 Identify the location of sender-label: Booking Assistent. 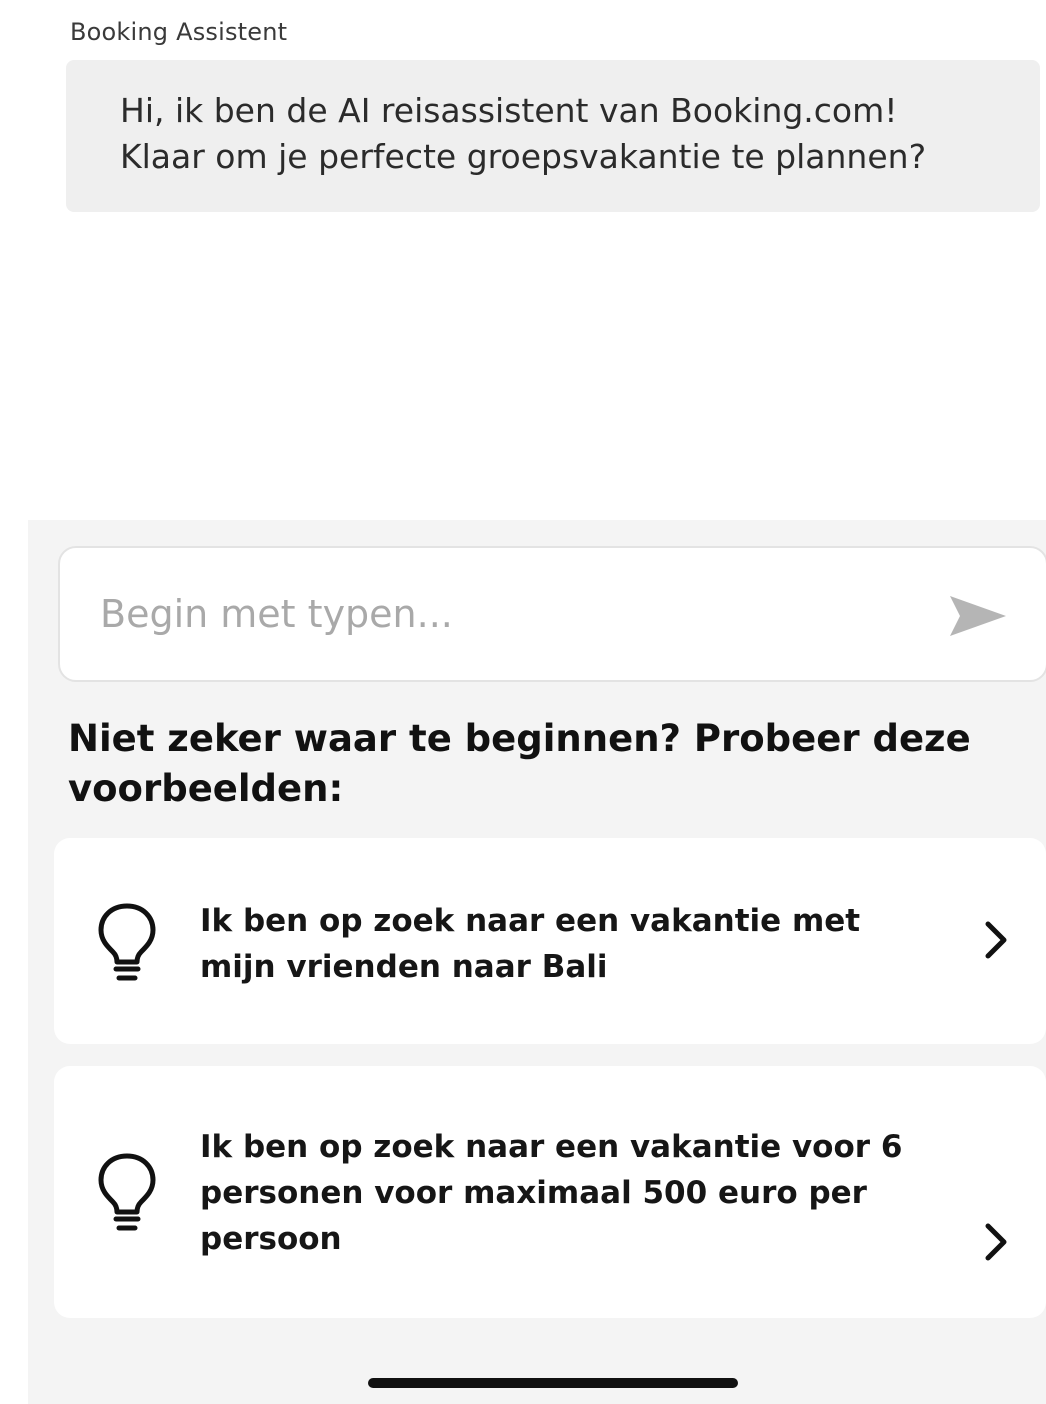
(179, 32).